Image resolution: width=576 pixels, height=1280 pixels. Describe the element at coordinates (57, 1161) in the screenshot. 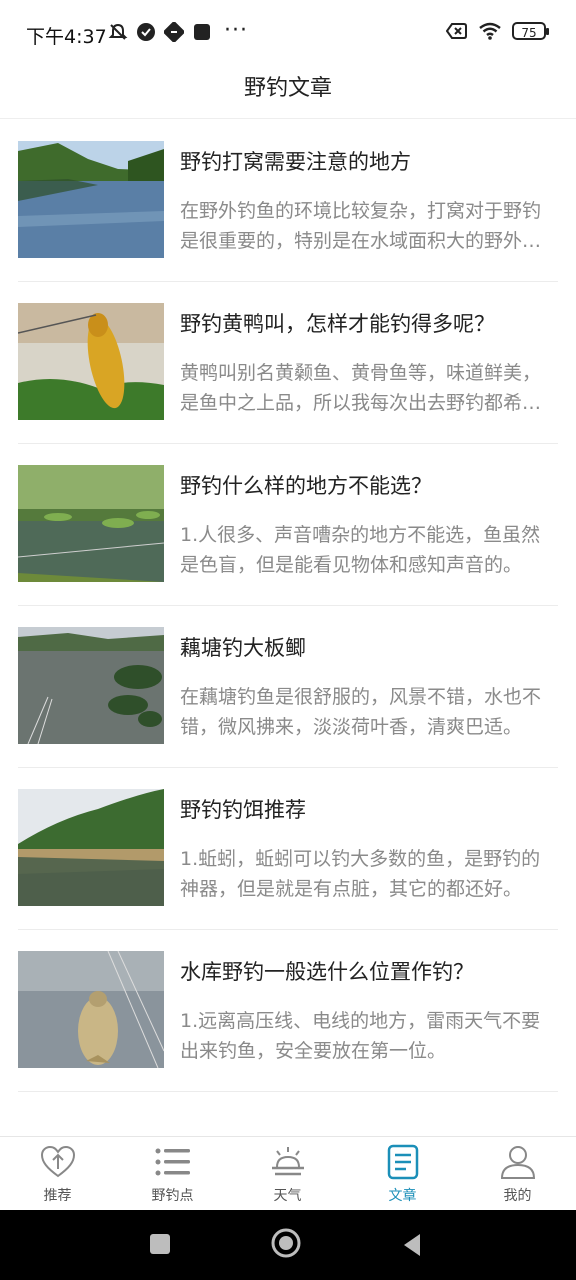

I see `heart-arrow-icon` at that location.